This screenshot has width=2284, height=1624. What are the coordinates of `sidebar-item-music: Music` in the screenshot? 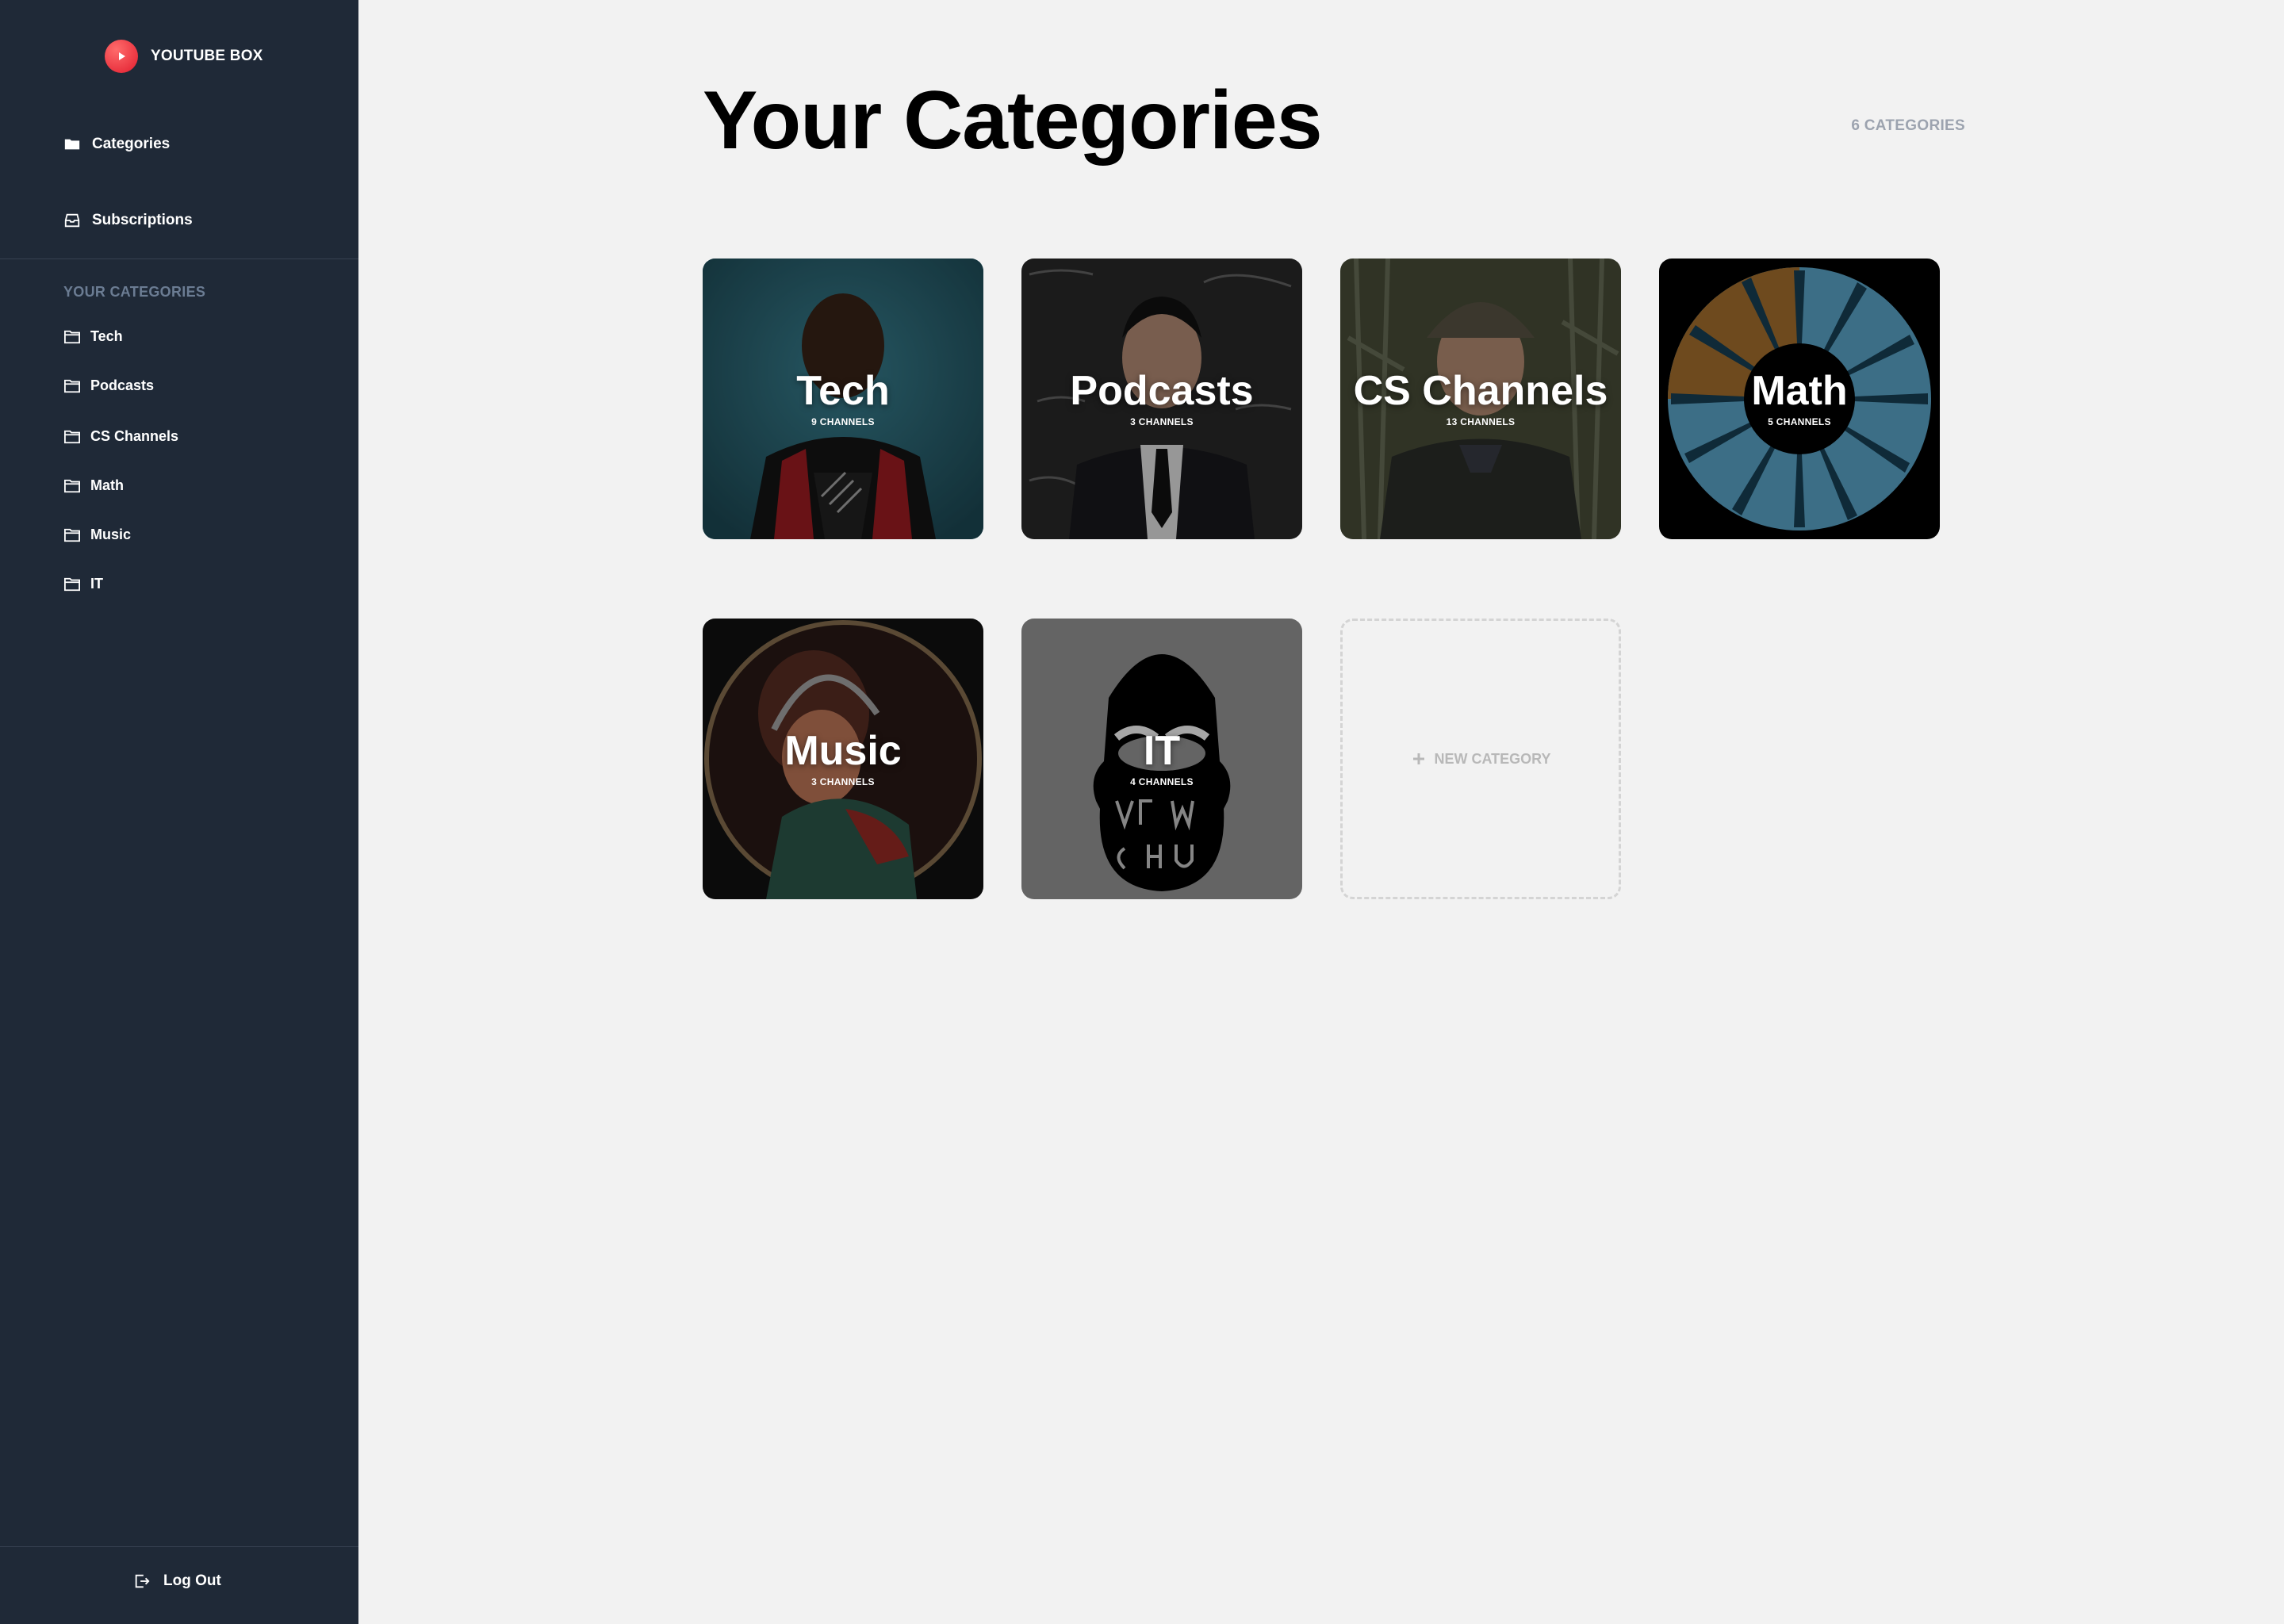 It's located at (97, 535).